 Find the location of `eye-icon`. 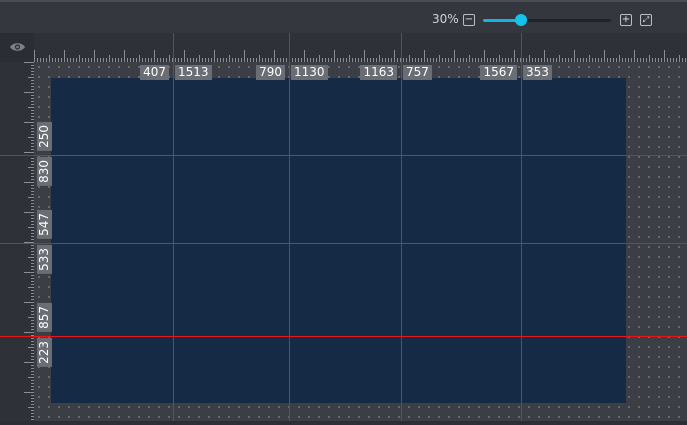

eye-icon is located at coordinates (17, 47).